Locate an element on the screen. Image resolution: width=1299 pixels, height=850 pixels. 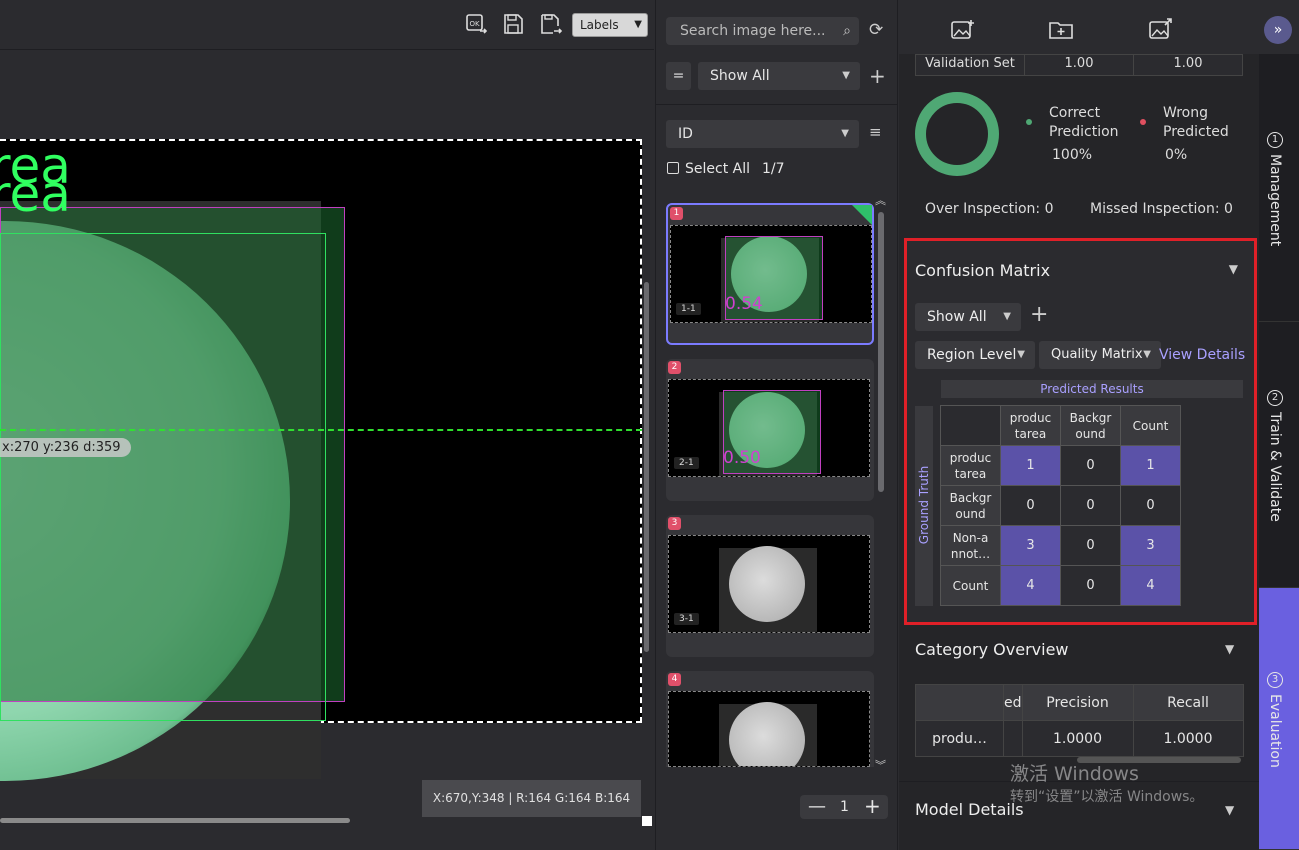
cm-col-header: produc tarea is located at coordinates (1030, 425).